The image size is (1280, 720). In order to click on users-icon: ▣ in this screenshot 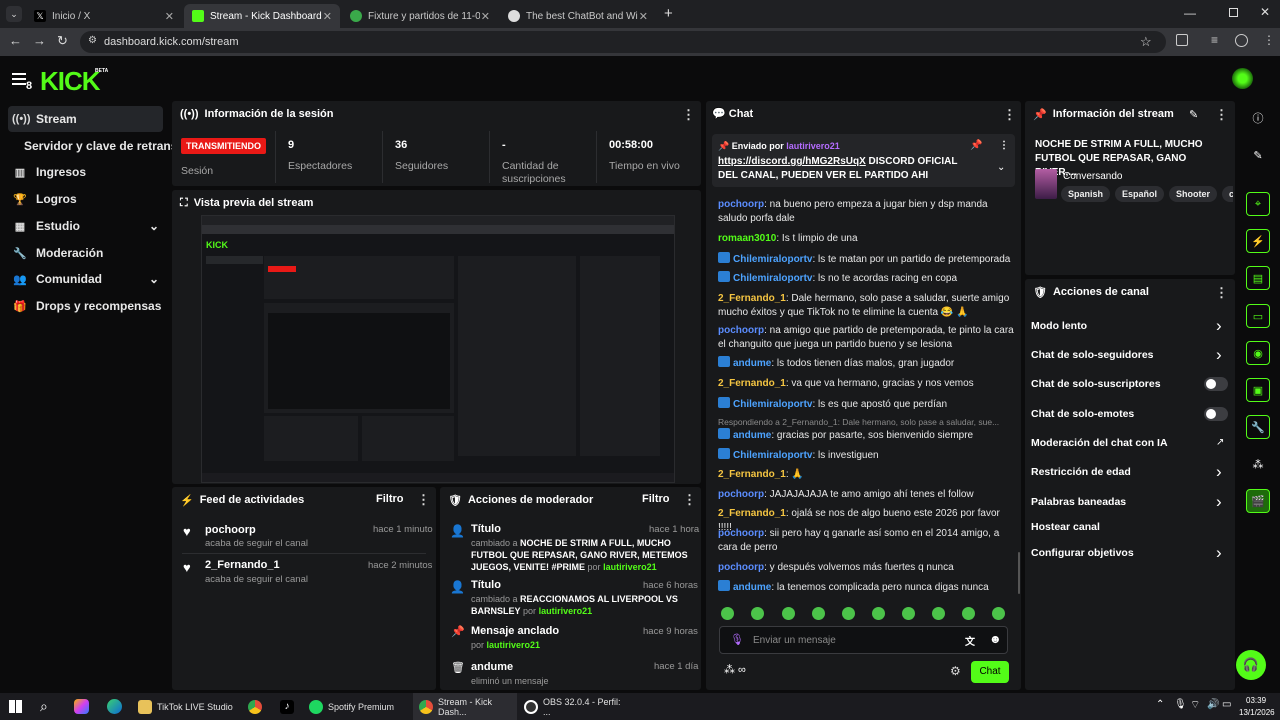, I will do `click(1258, 390)`.